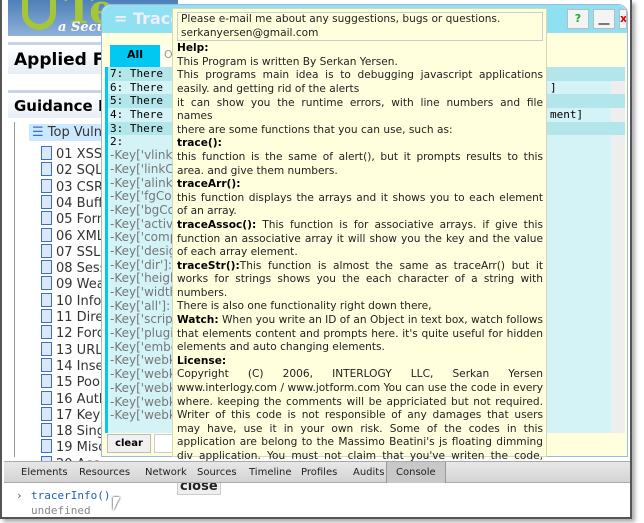 This screenshot has width=644, height=523. Describe the element at coordinates (71, 495) in the screenshot. I see `console-command: tracerInfo()` at that location.